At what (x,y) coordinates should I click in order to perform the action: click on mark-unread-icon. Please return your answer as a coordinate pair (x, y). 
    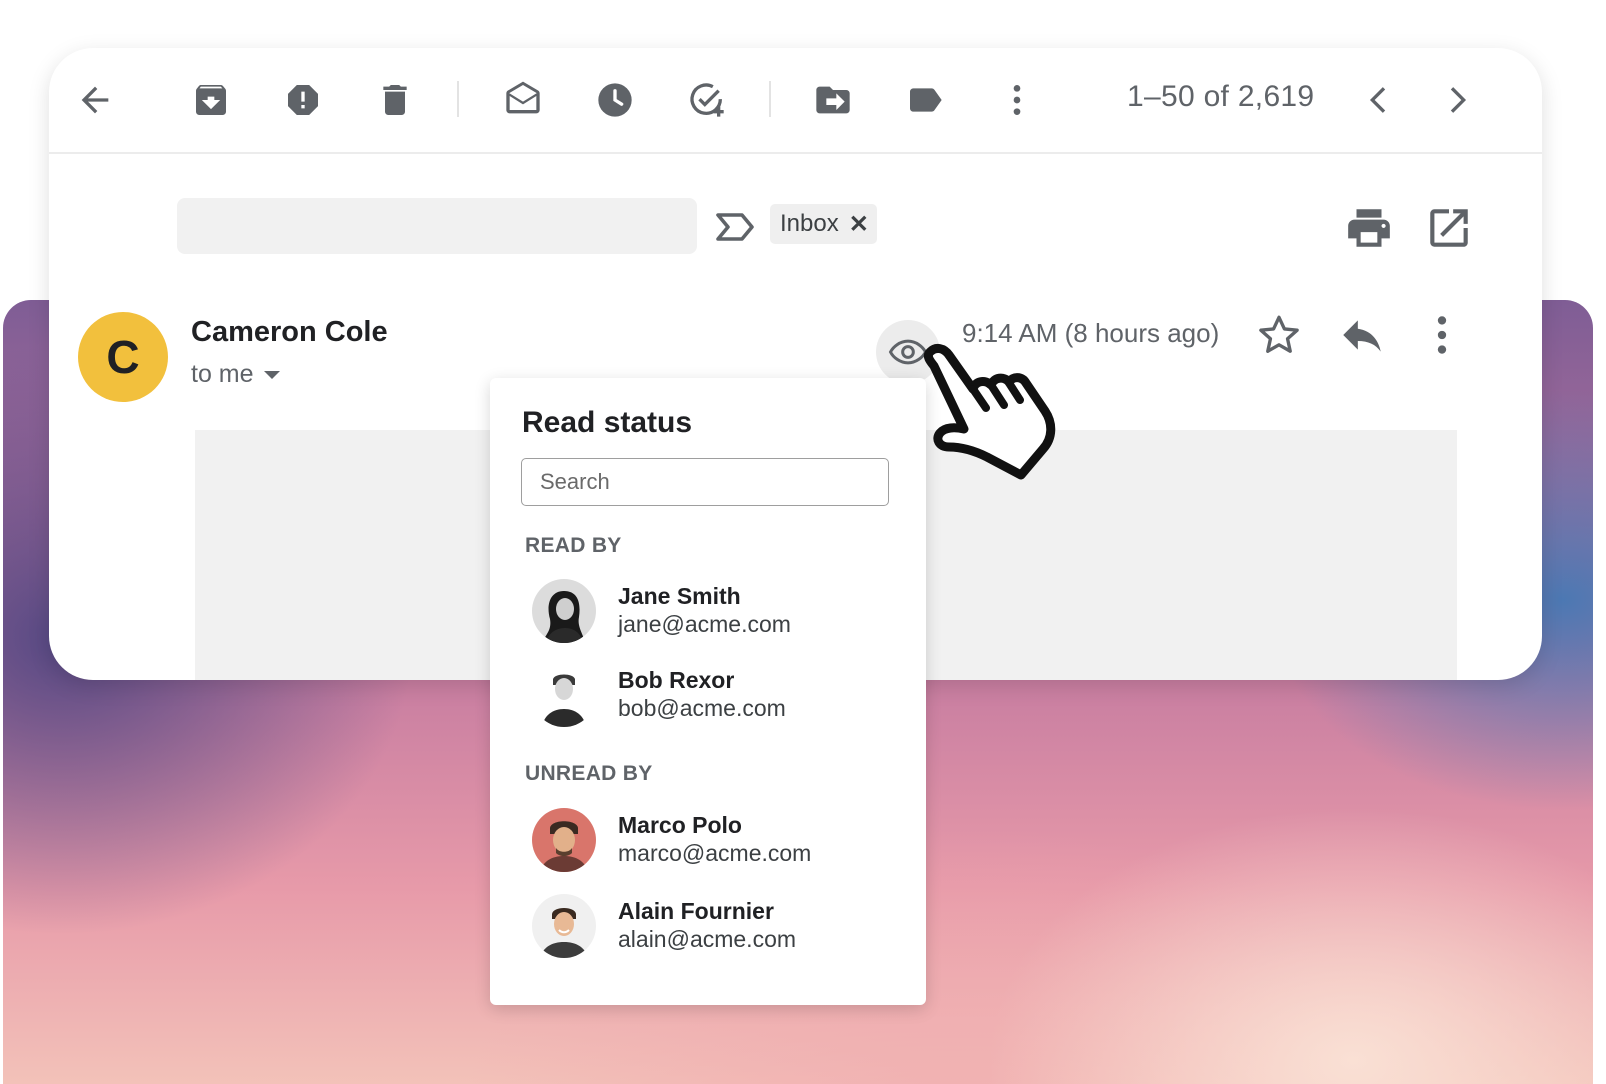
    Looking at the image, I should click on (523, 100).